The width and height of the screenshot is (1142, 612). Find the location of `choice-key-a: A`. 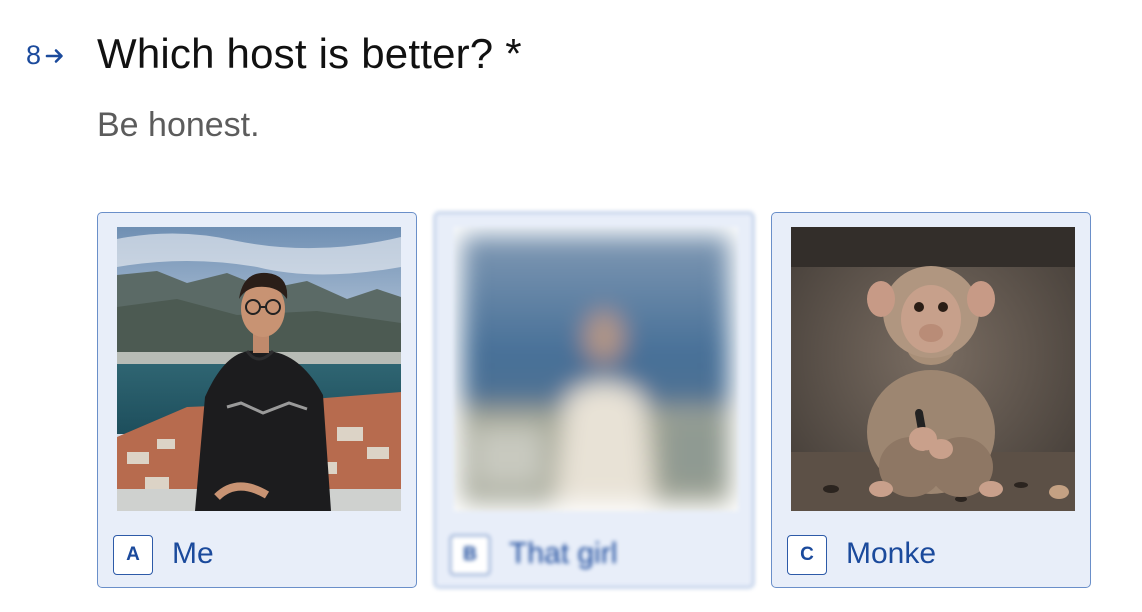

choice-key-a: A is located at coordinates (133, 555).